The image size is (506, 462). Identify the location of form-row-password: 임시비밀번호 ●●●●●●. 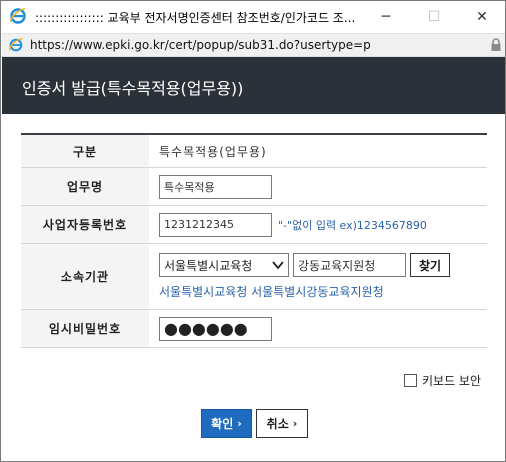
(254, 329).